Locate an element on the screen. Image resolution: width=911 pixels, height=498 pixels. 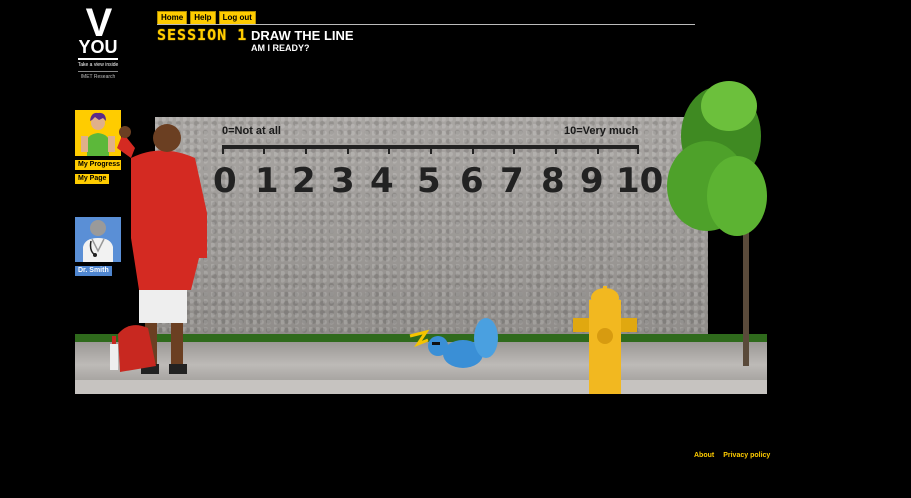
scale-number-7: 7 is located at coordinates (512, 181).